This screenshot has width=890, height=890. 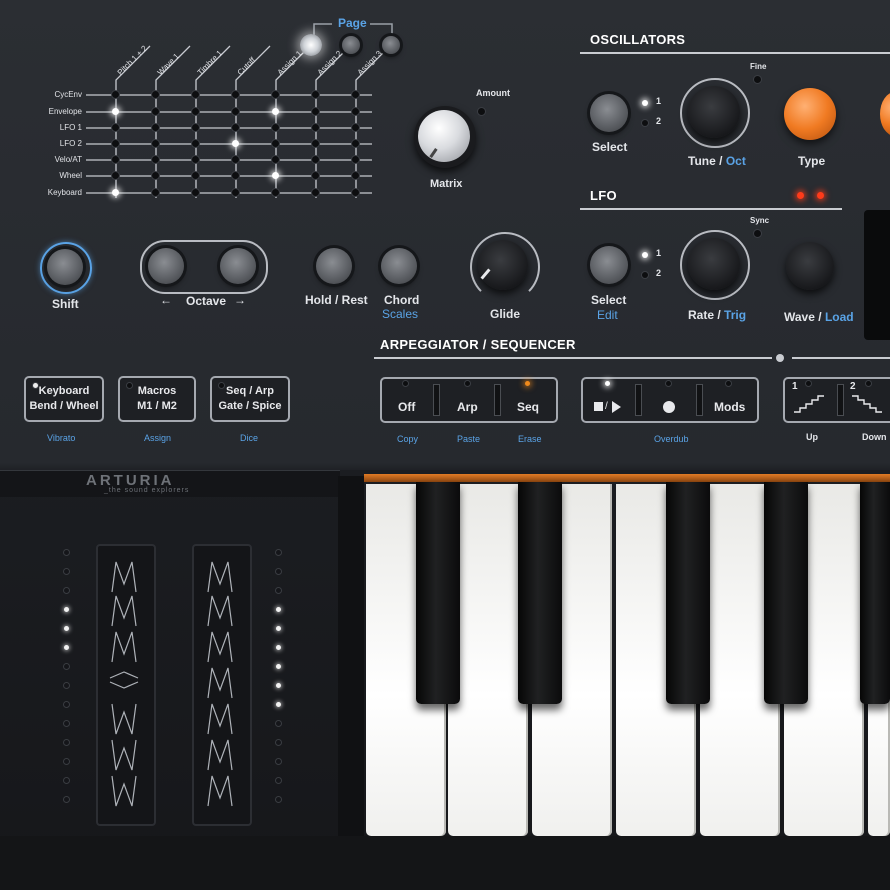 I want to click on off-button: Off, so click(x=406, y=407).